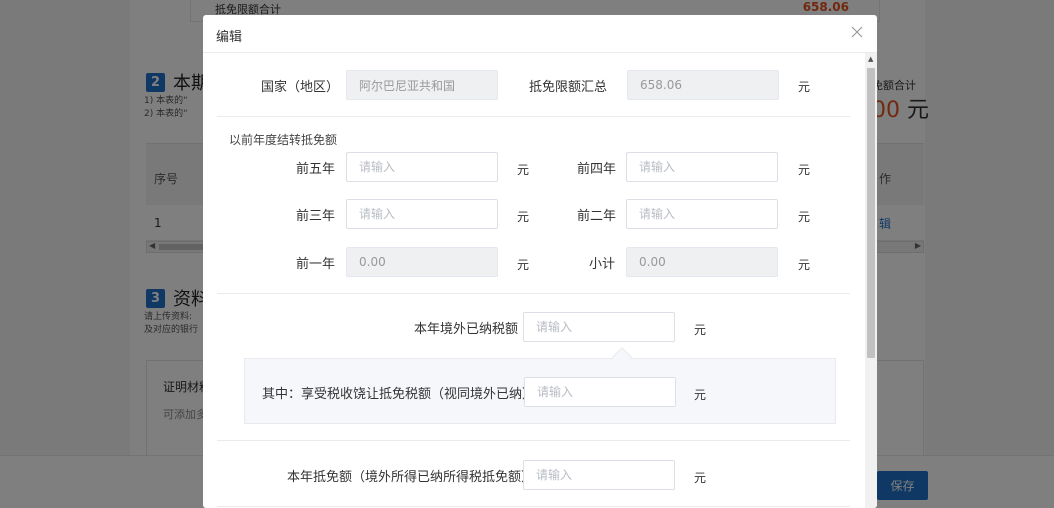 The height and width of the screenshot is (508, 1054). I want to click on year4-label: 前四年, so click(597, 169).